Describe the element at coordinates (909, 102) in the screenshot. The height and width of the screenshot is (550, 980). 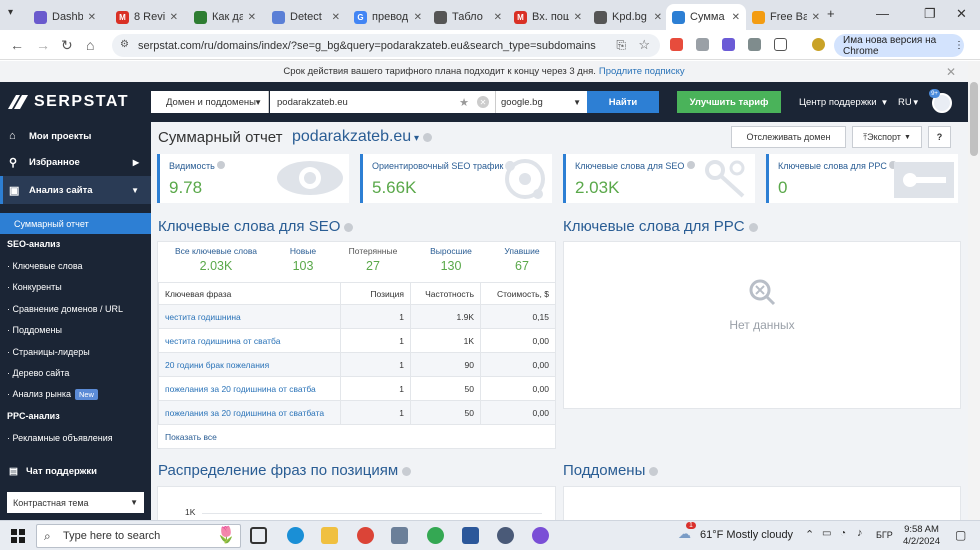
I see `language-dropdown: RU ▼` at that location.